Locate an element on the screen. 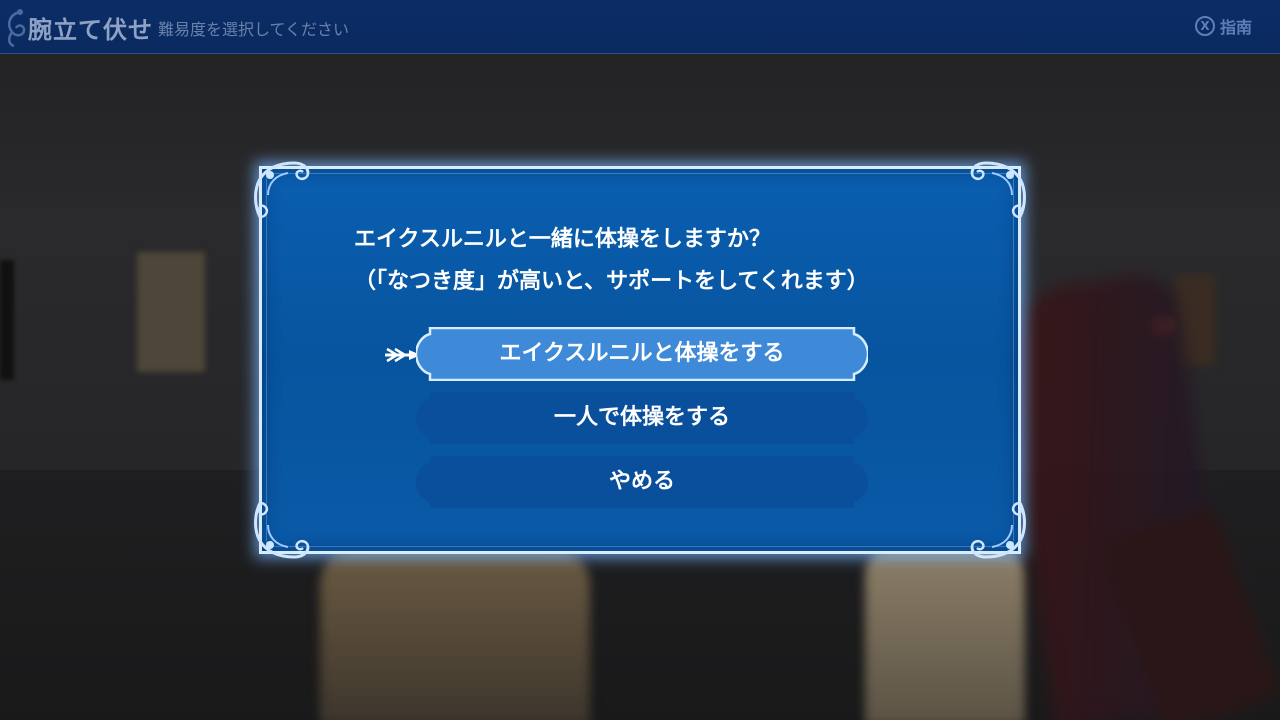 The width and height of the screenshot is (1280, 720). header-bar: 腕立て伏せ 難易度を選択してください X 指南 is located at coordinates (640, 27).